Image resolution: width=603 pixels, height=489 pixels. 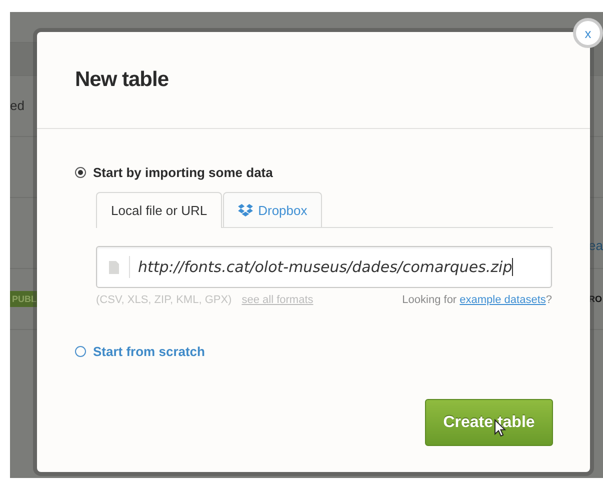 What do you see at coordinates (159, 210) in the screenshot?
I see `tab: Local file or URL` at bounding box center [159, 210].